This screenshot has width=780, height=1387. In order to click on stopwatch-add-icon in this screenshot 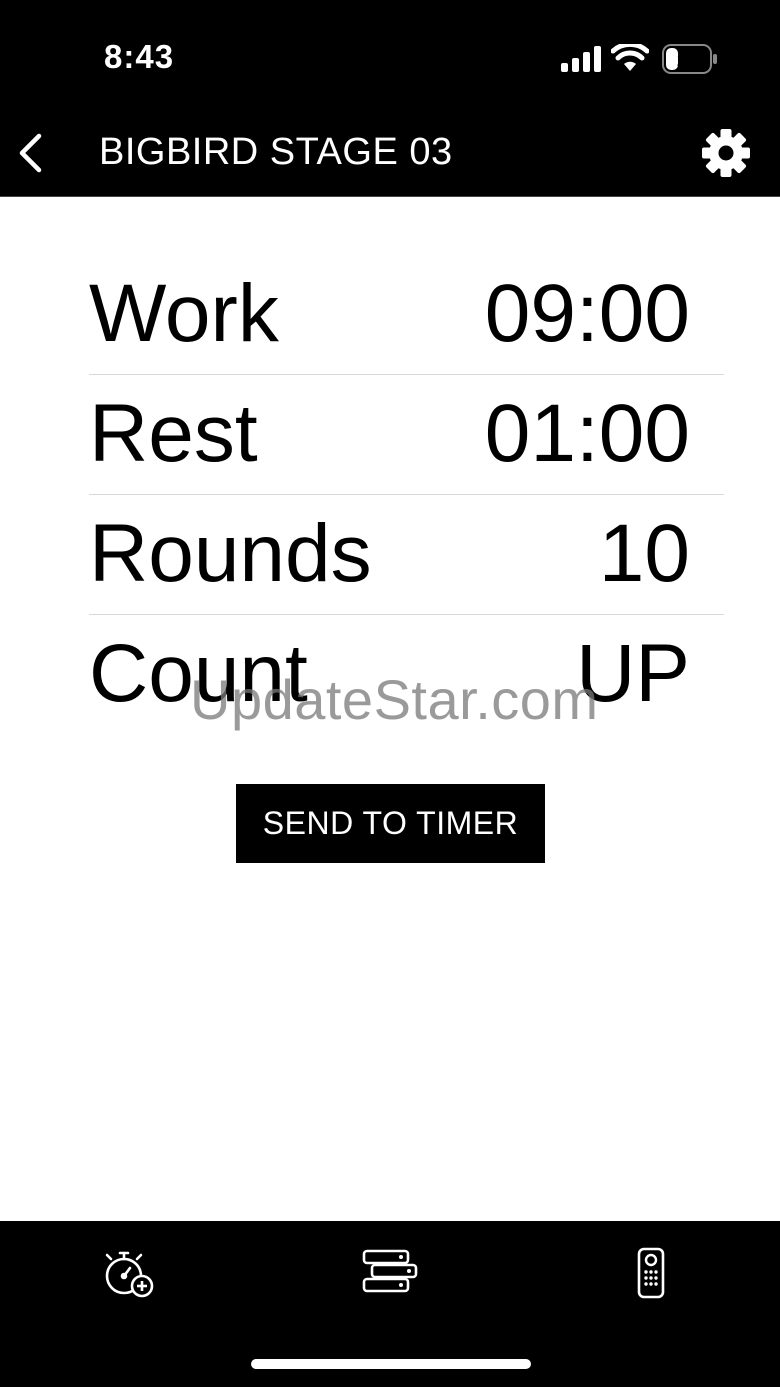, I will do `click(129, 1274)`.